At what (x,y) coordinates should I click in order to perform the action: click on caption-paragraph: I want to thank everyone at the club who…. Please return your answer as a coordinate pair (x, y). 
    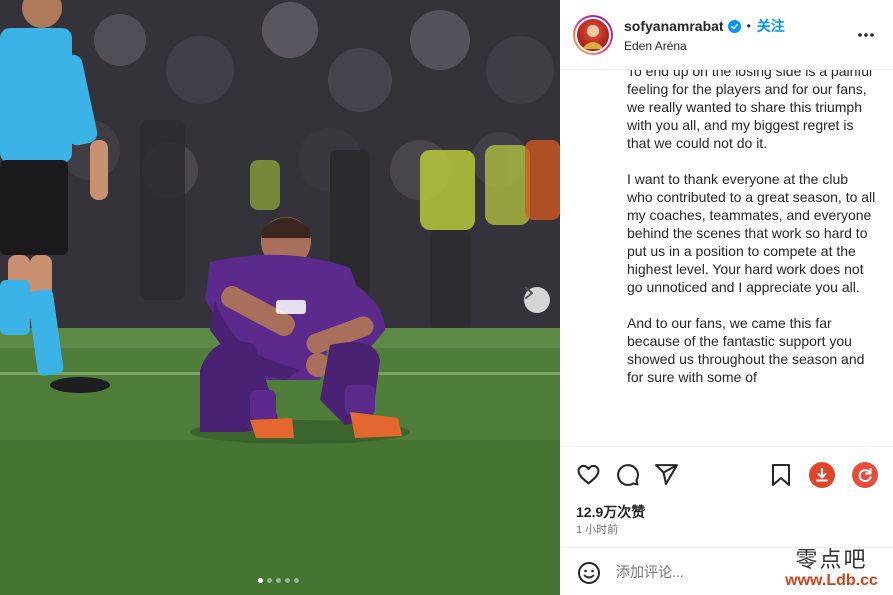
    Looking at the image, I should click on (751, 233).